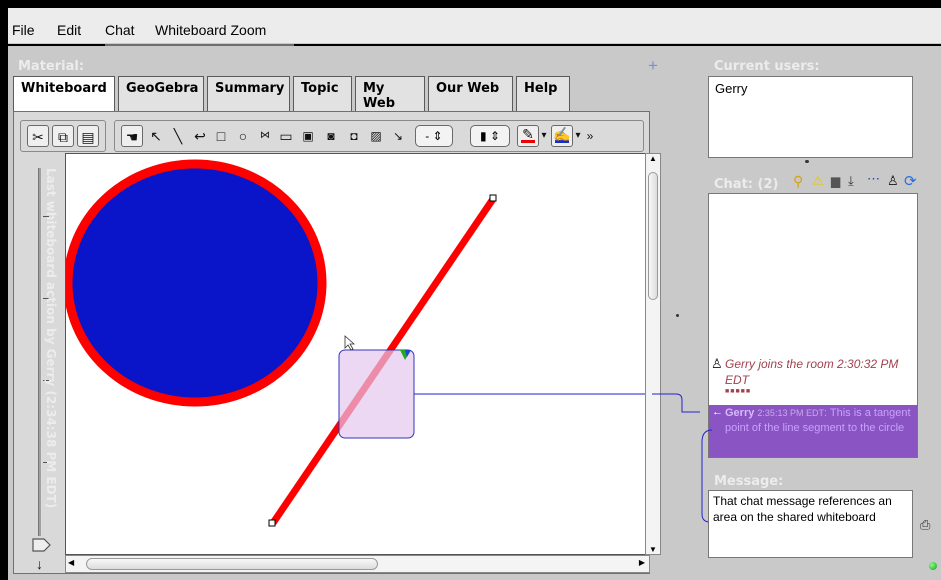  Describe the element at coordinates (749, 481) in the screenshot. I see `message-title: Message:` at that location.